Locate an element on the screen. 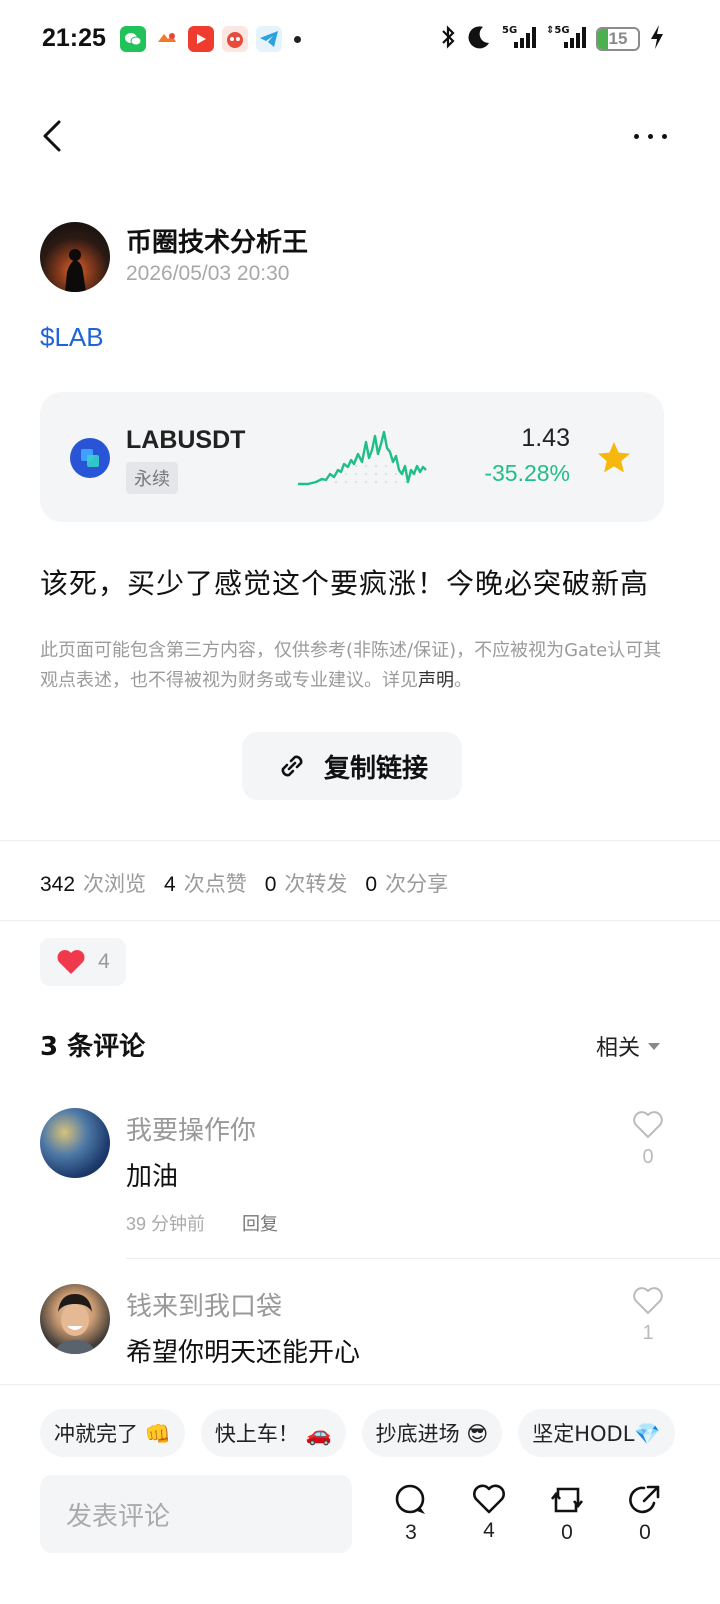 Image resolution: width=720 pixels, height=1604 pixels. back-button is located at coordinates (52, 136).